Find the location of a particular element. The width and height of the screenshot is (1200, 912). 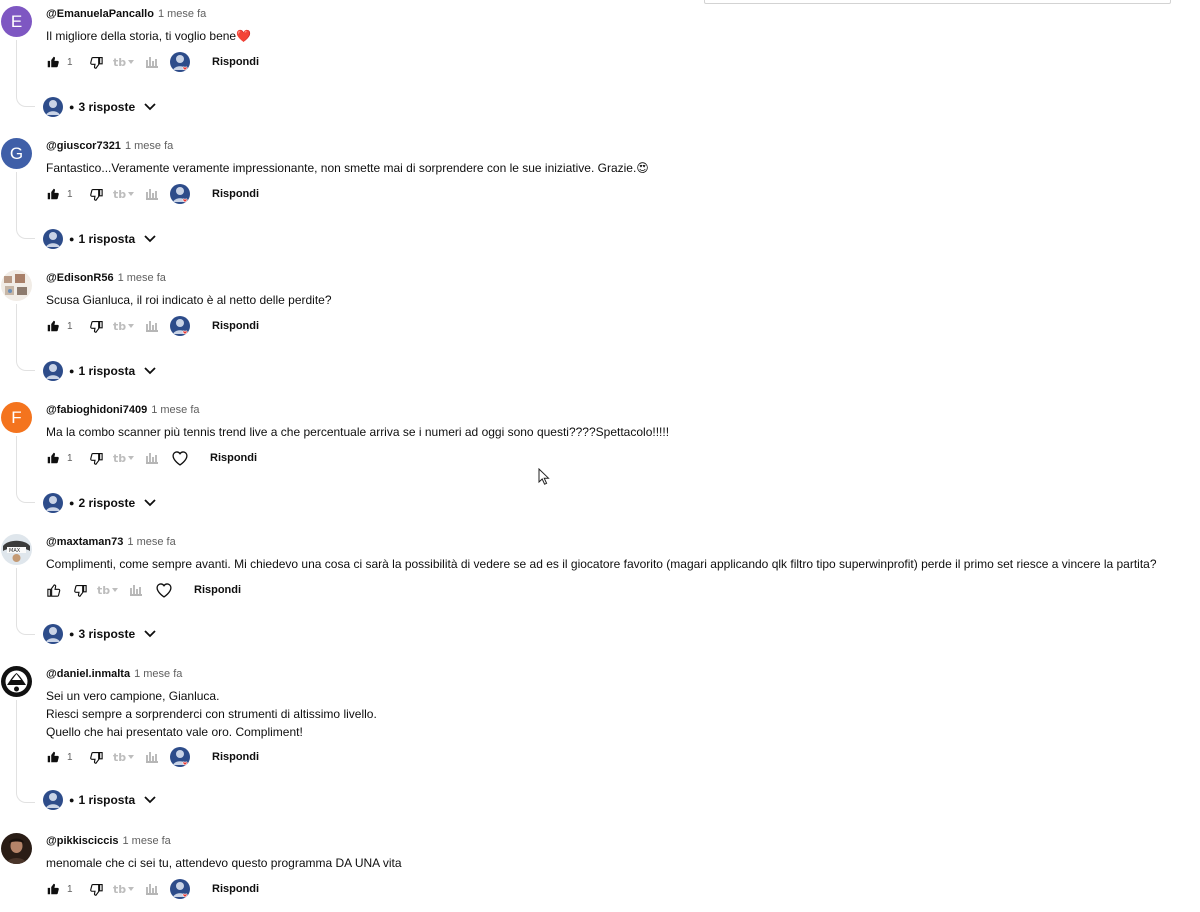

like-count: 1 is located at coordinates (70, 458).